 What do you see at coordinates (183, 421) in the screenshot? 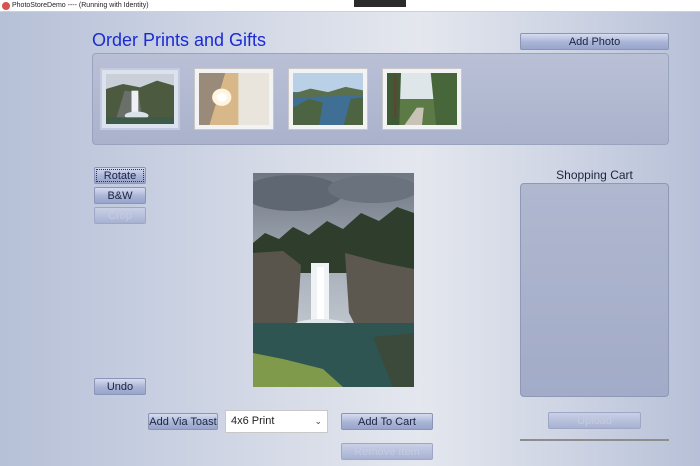
I see `add-via-toast-button: Add Via Toast` at bounding box center [183, 421].